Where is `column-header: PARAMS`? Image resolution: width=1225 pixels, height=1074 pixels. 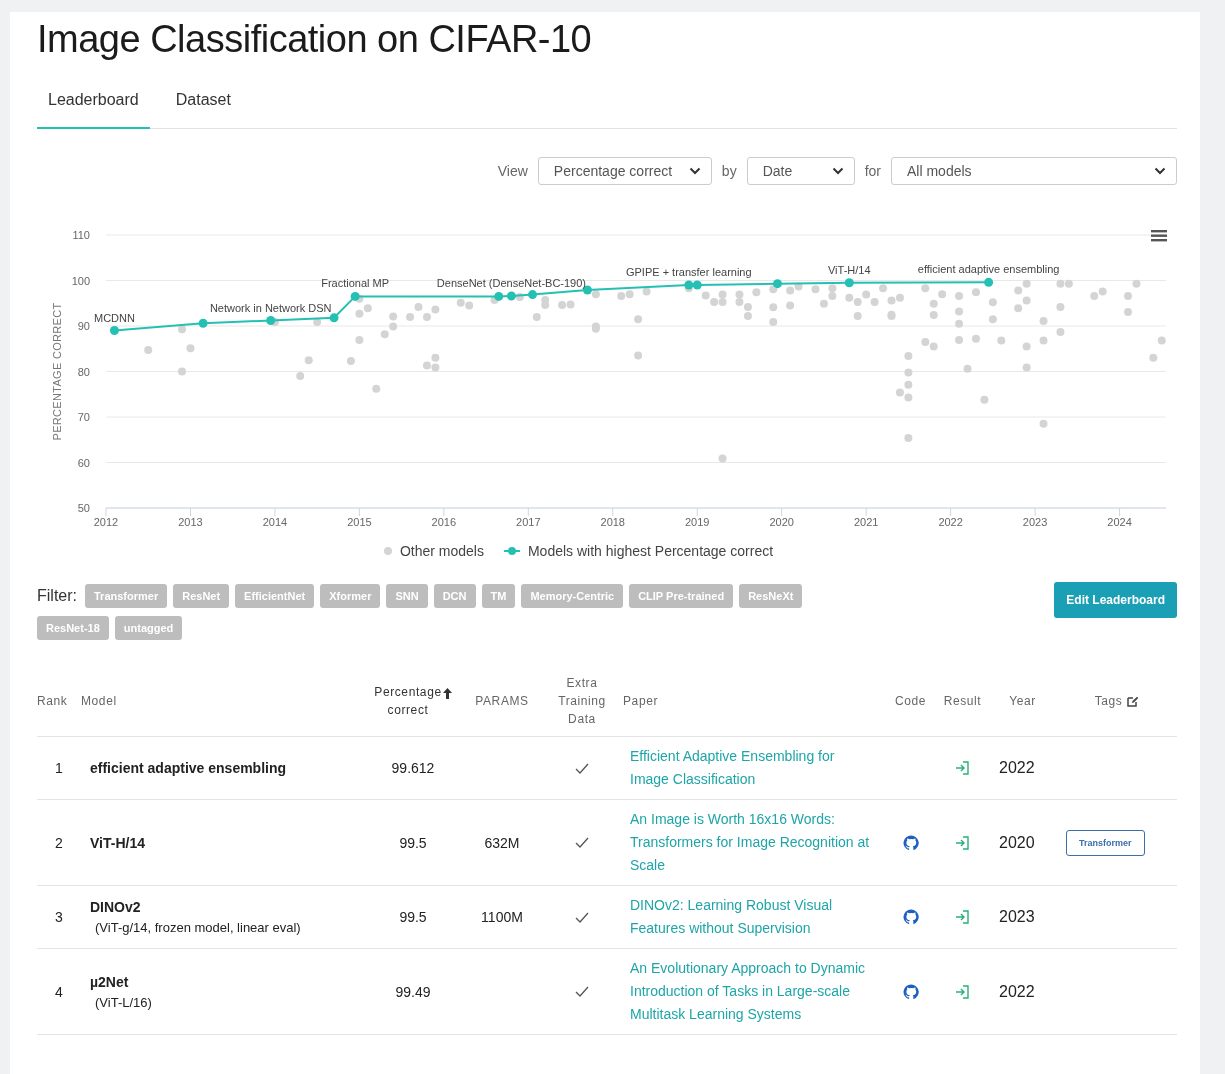 column-header: PARAMS is located at coordinates (502, 701).